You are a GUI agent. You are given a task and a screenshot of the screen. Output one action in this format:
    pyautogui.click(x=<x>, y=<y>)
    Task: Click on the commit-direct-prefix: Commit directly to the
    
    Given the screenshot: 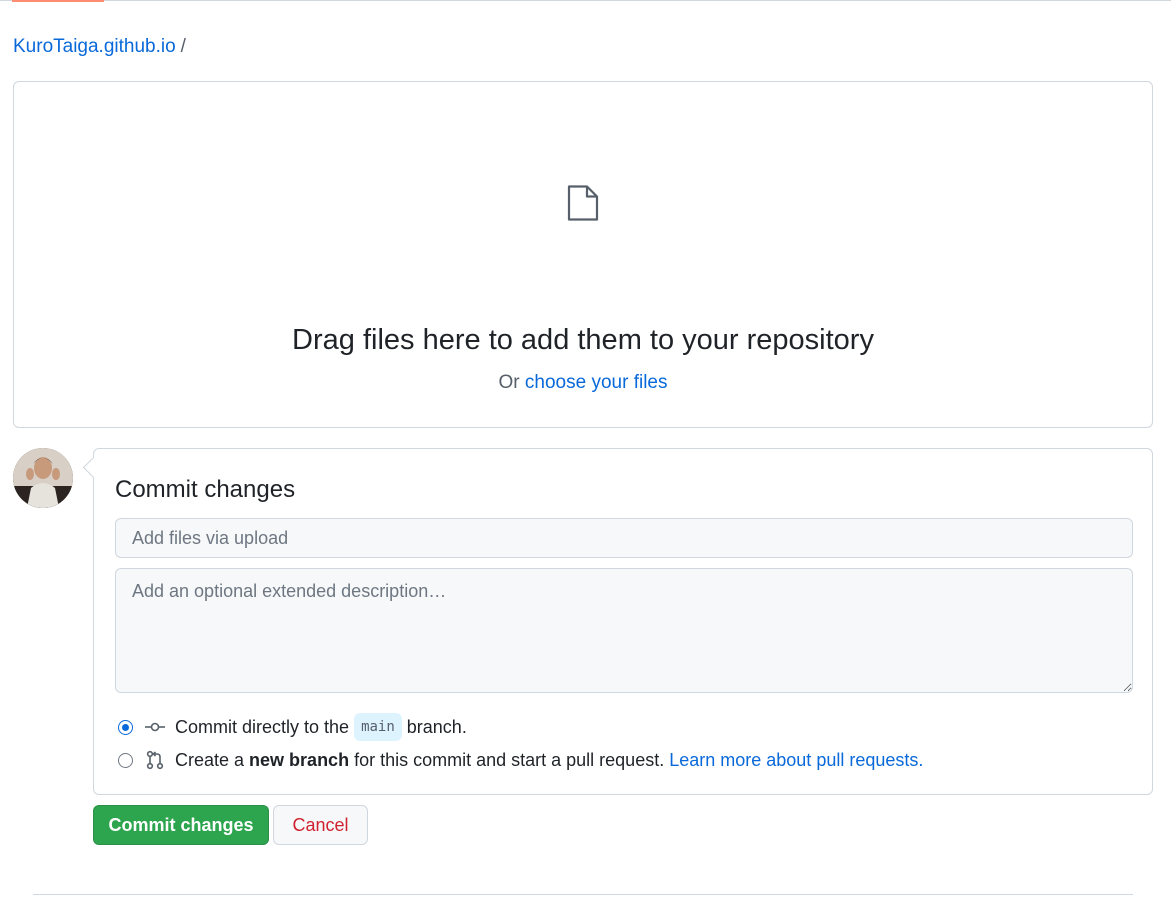 What is the action you would take?
    pyautogui.click(x=262, y=727)
    